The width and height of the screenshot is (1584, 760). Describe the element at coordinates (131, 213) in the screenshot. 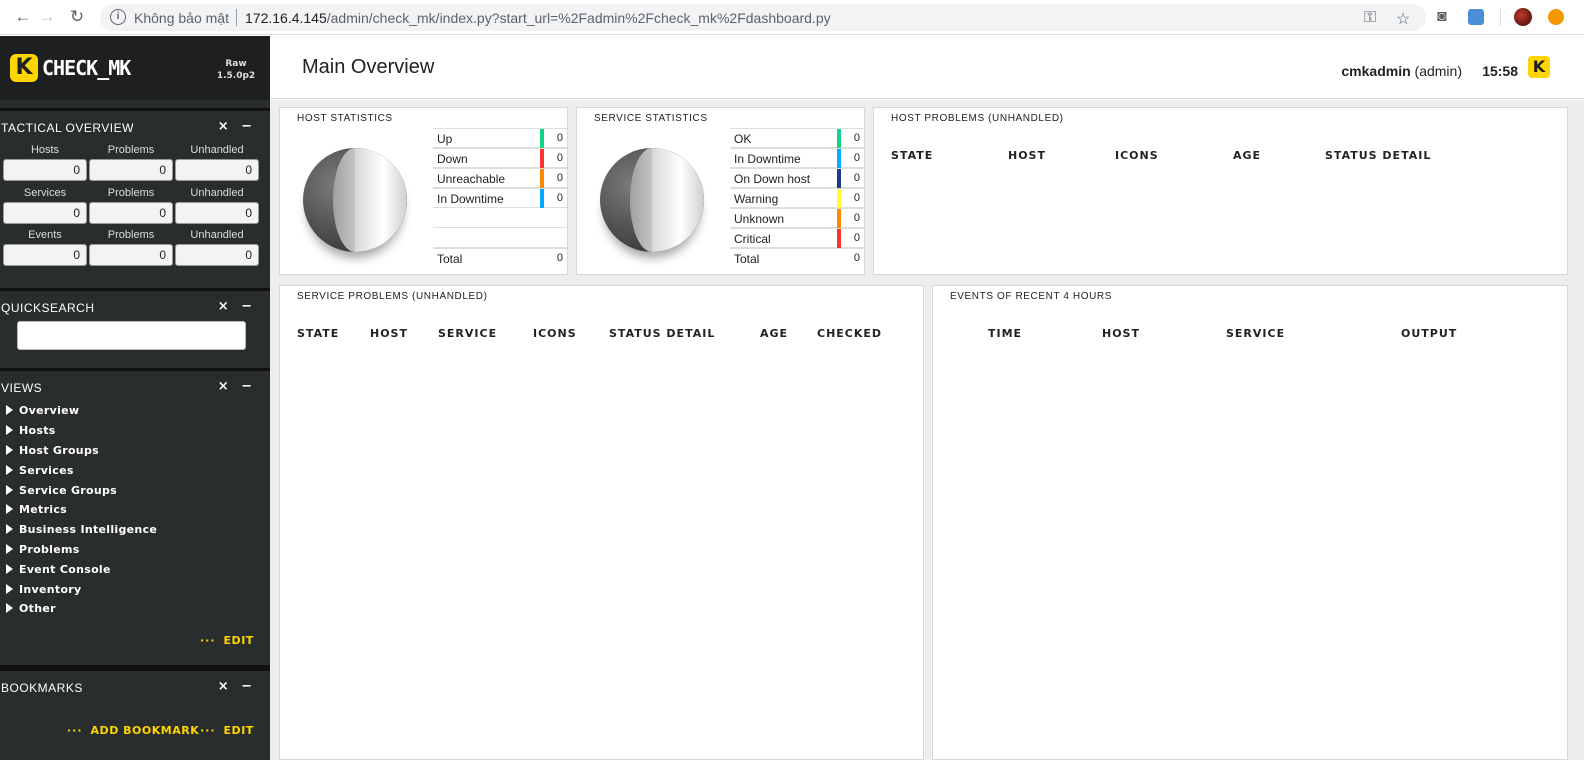

I see `service-problems-count: 0` at that location.